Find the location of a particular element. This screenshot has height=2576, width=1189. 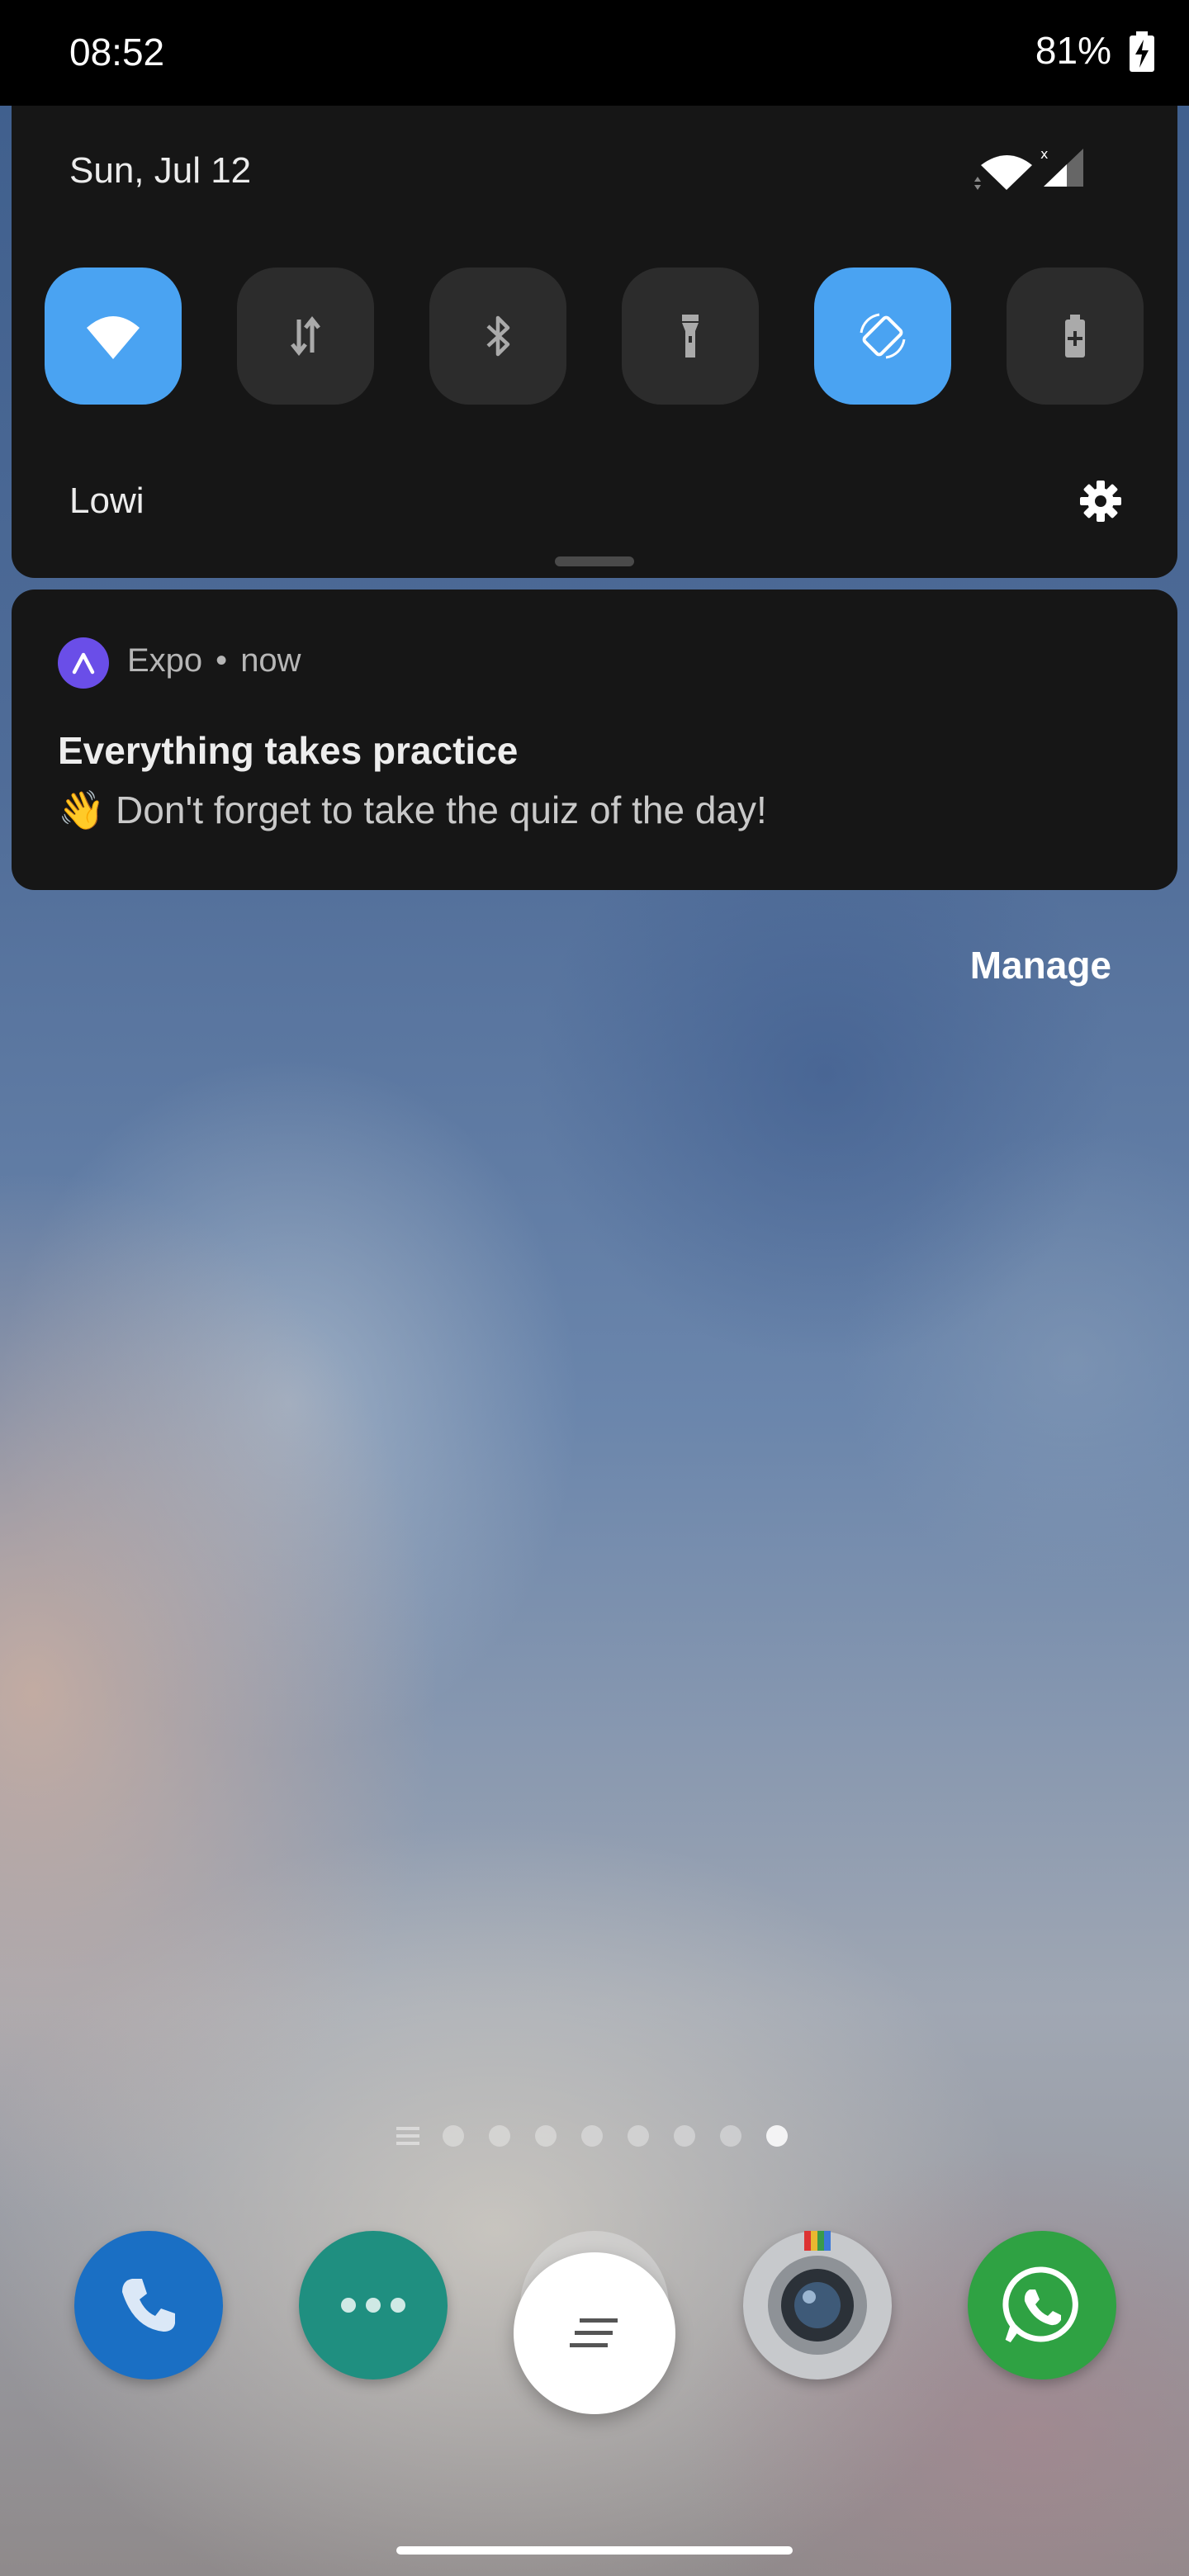

whatsapp-app-icon is located at coordinates (1042, 2305).